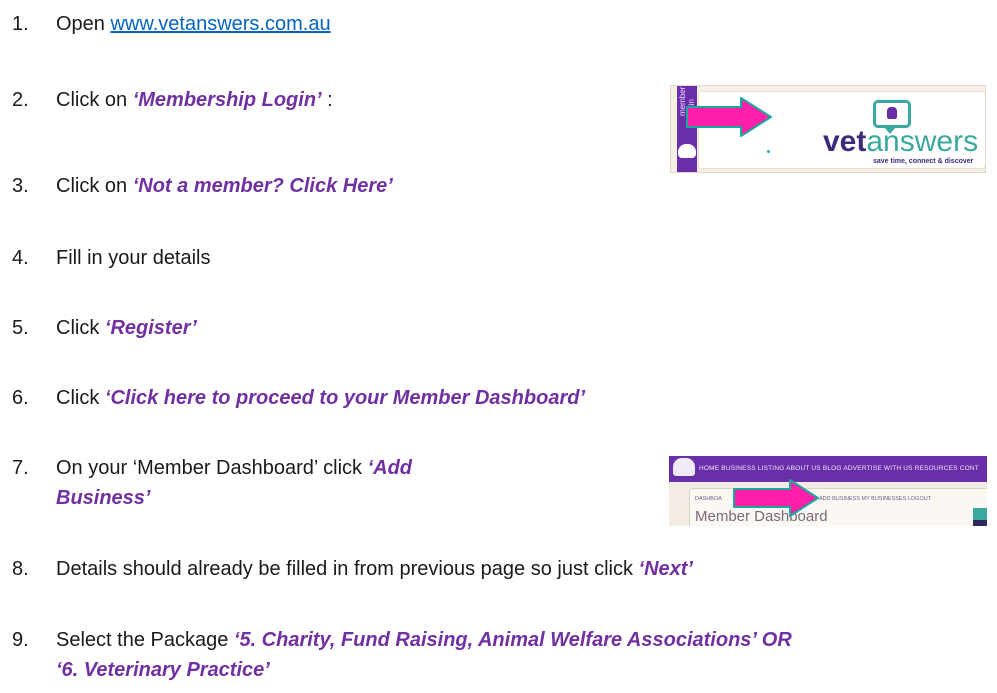 Image resolution: width=997 pixels, height=693 pixels. I want to click on step-number: 2., so click(20, 100).